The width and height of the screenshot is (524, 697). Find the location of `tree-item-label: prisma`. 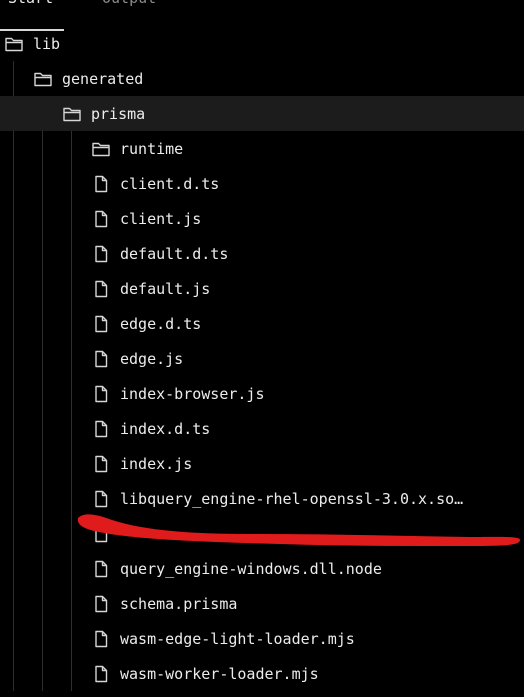

tree-item-label: prisma is located at coordinates (118, 113).